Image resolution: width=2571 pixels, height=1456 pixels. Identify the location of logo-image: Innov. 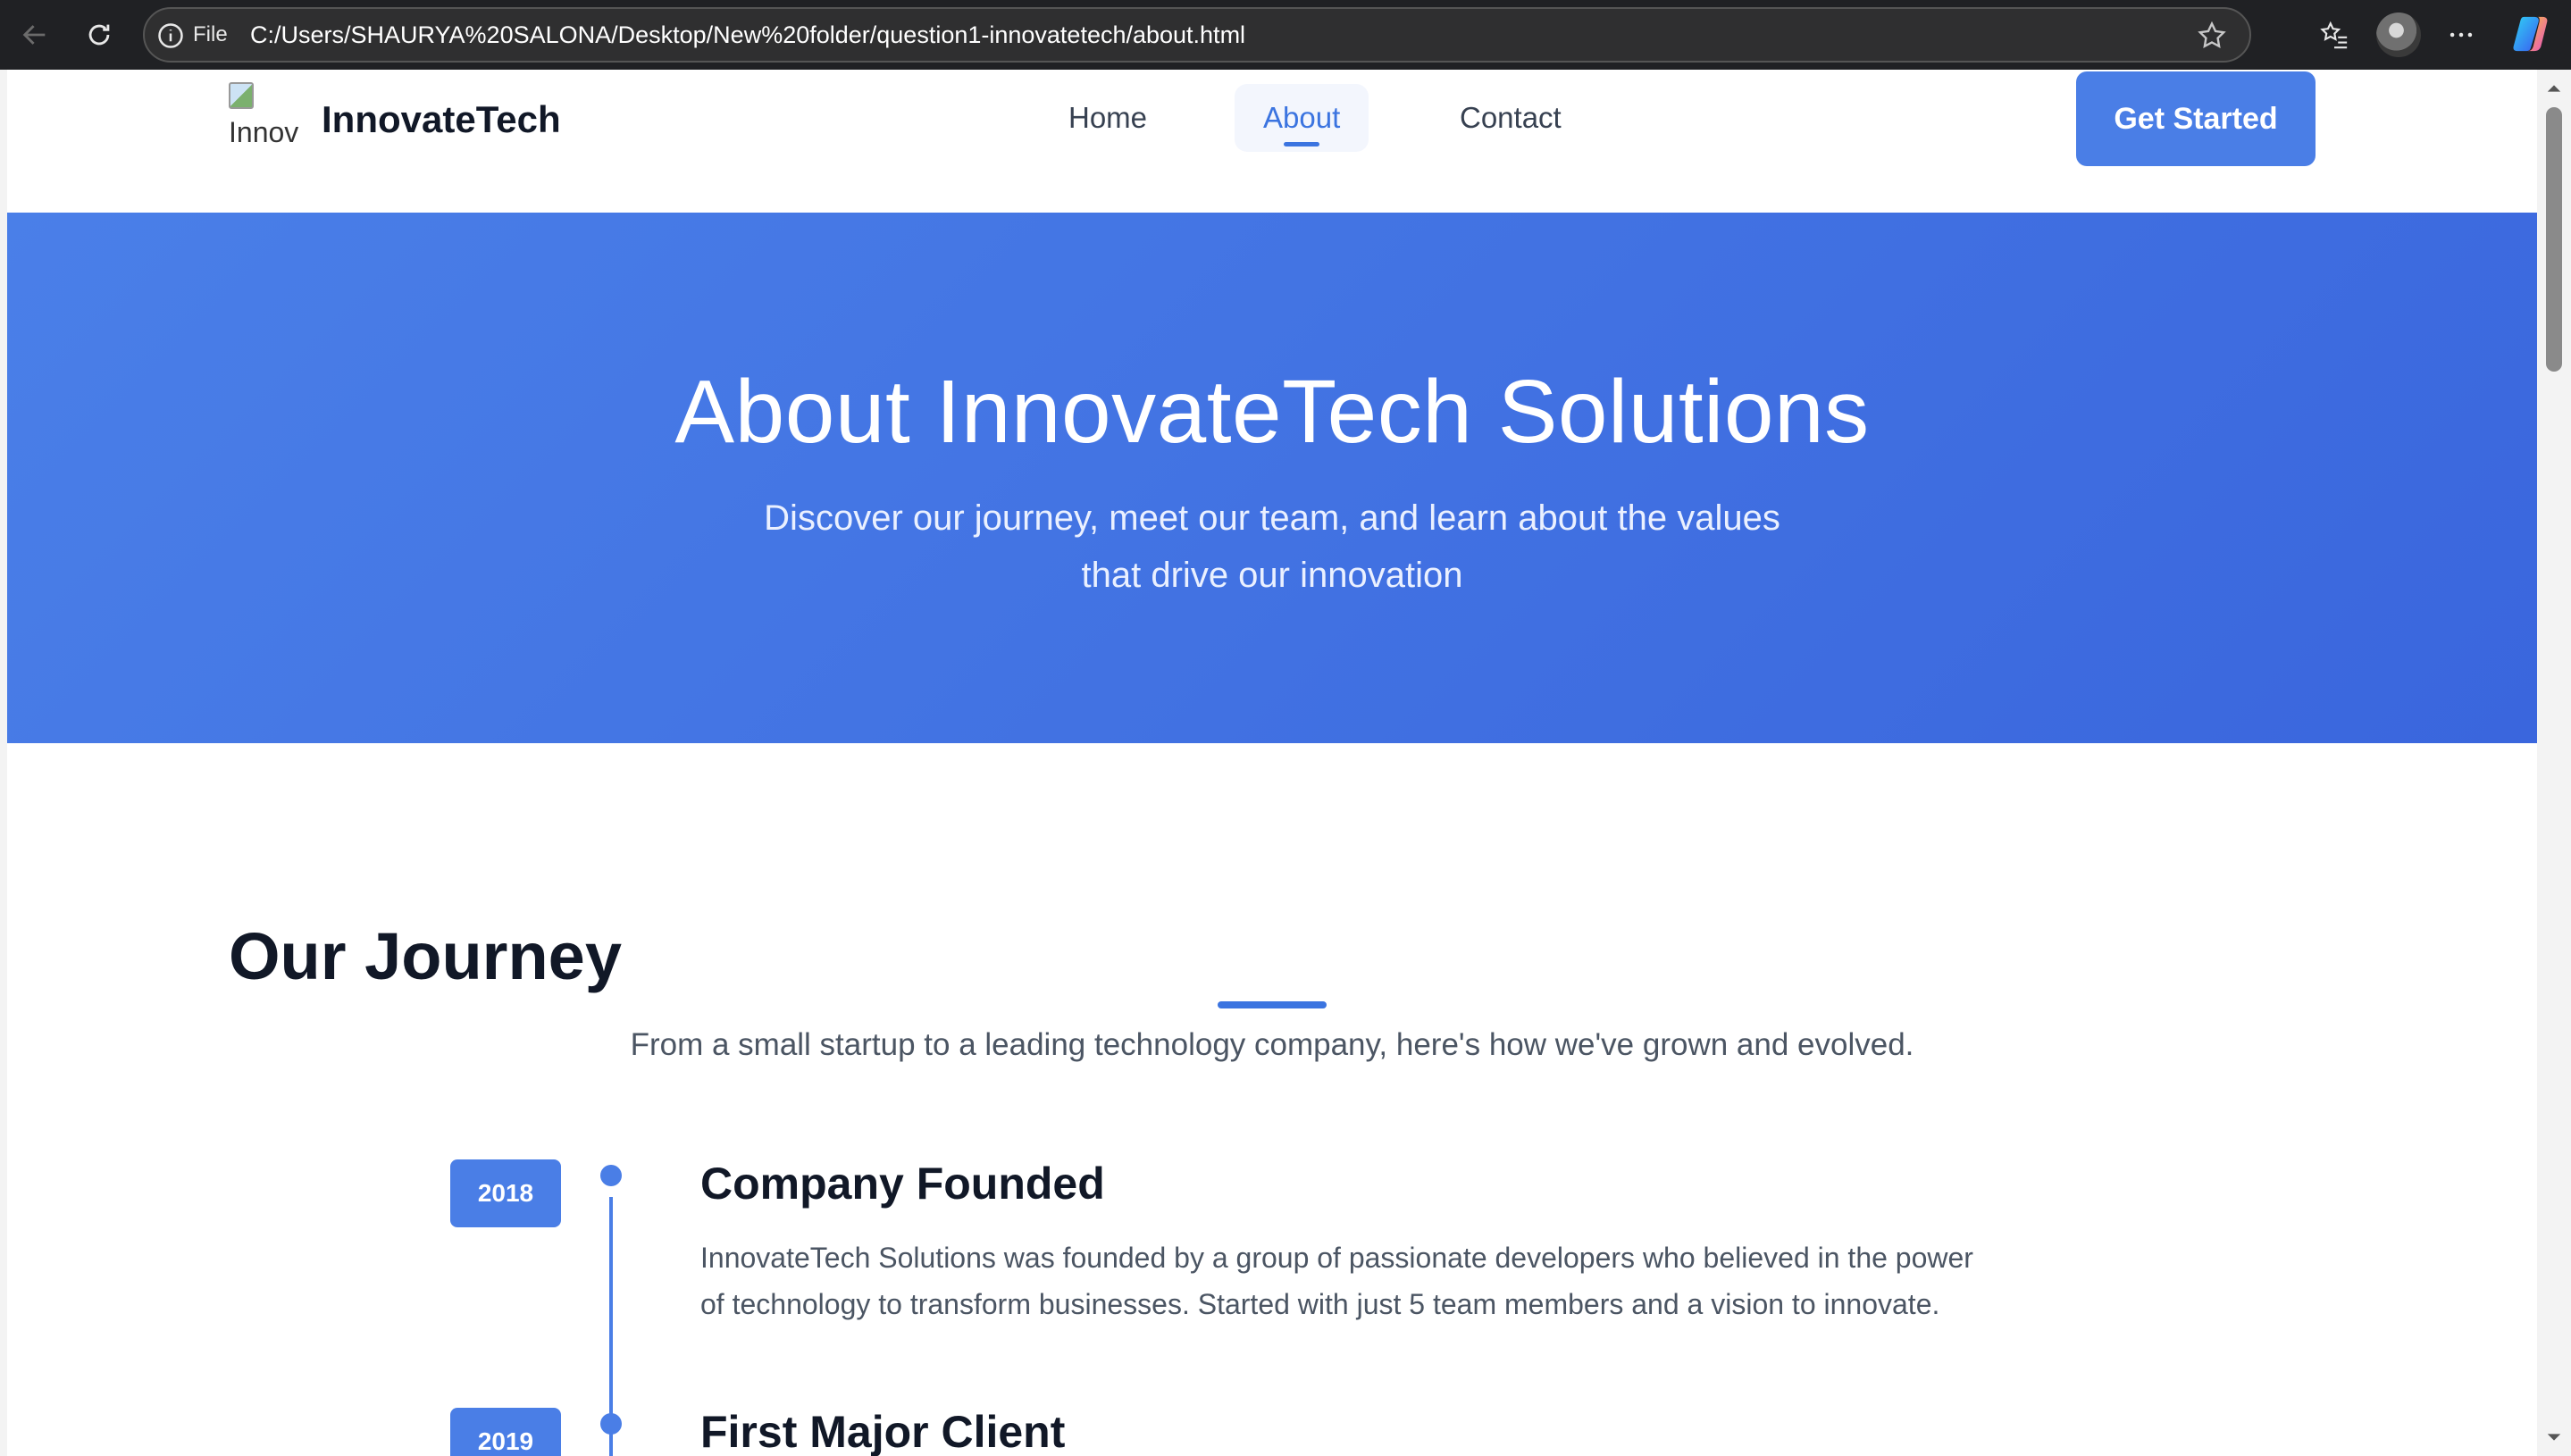
(266, 119).